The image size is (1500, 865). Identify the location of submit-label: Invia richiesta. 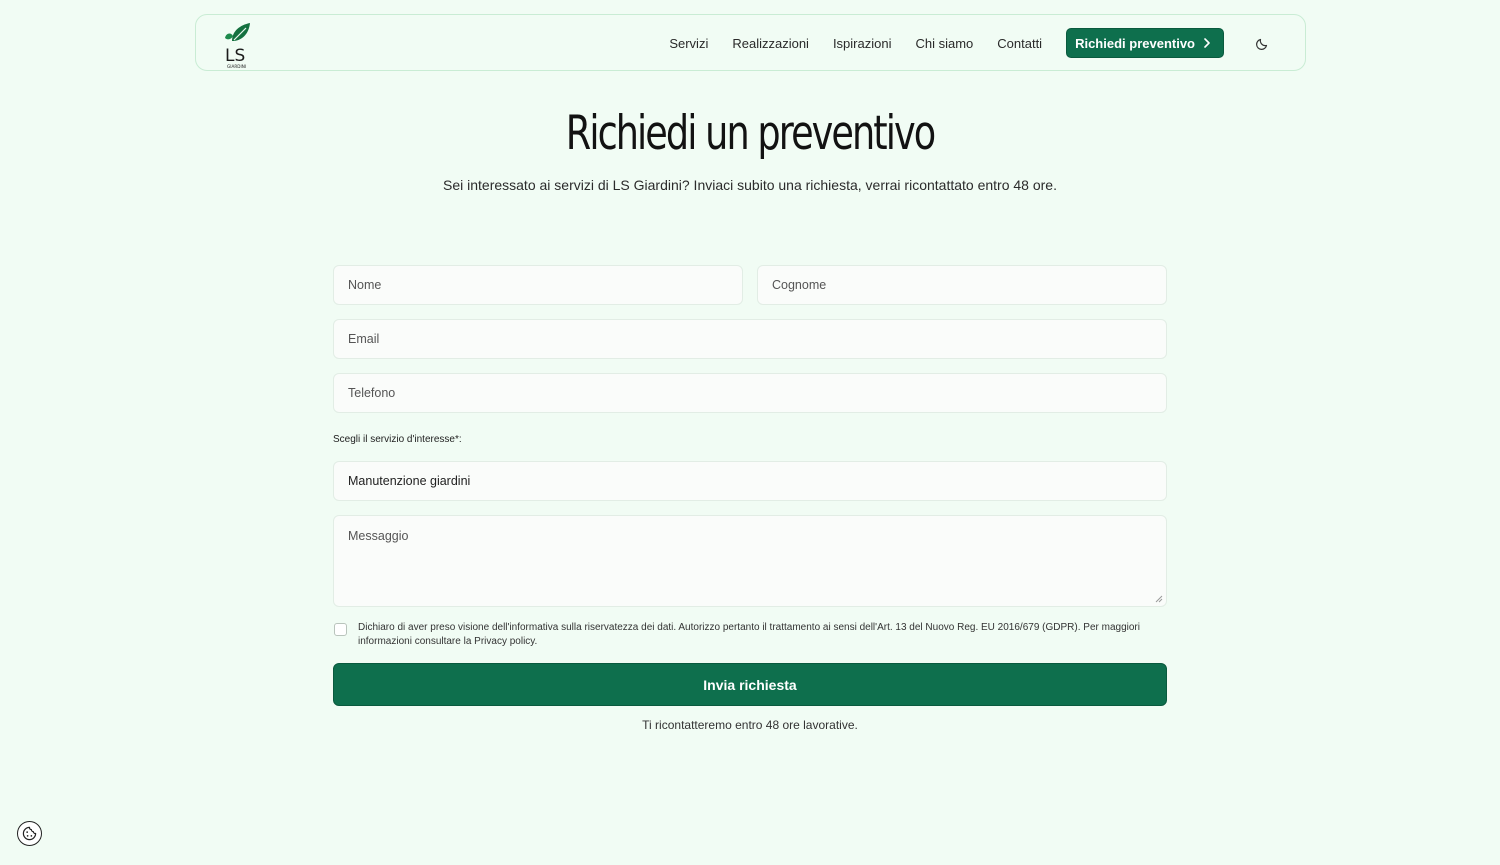
(750, 684).